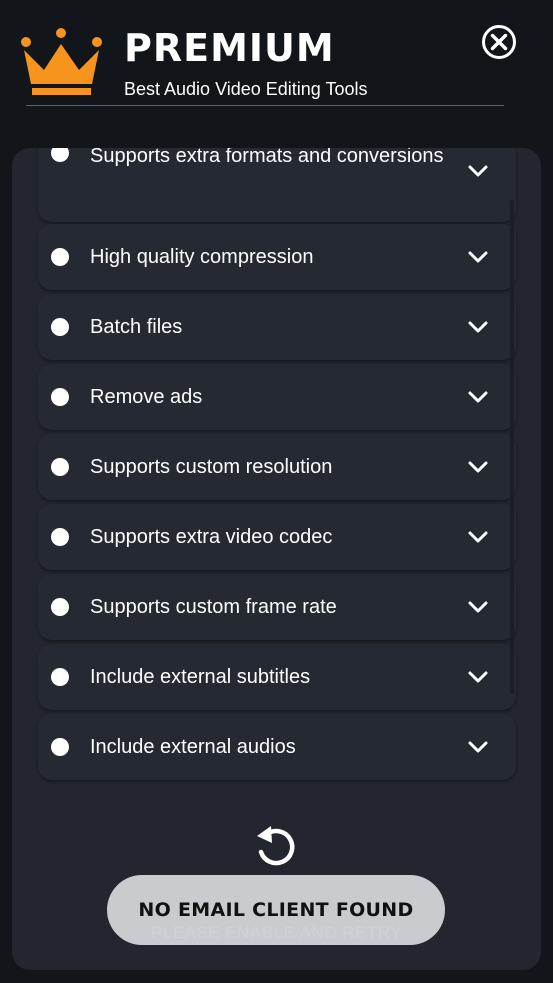 The height and width of the screenshot is (983, 553). What do you see at coordinates (193, 747) in the screenshot?
I see `feature-label: Include external audios` at bounding box center [193, 747].